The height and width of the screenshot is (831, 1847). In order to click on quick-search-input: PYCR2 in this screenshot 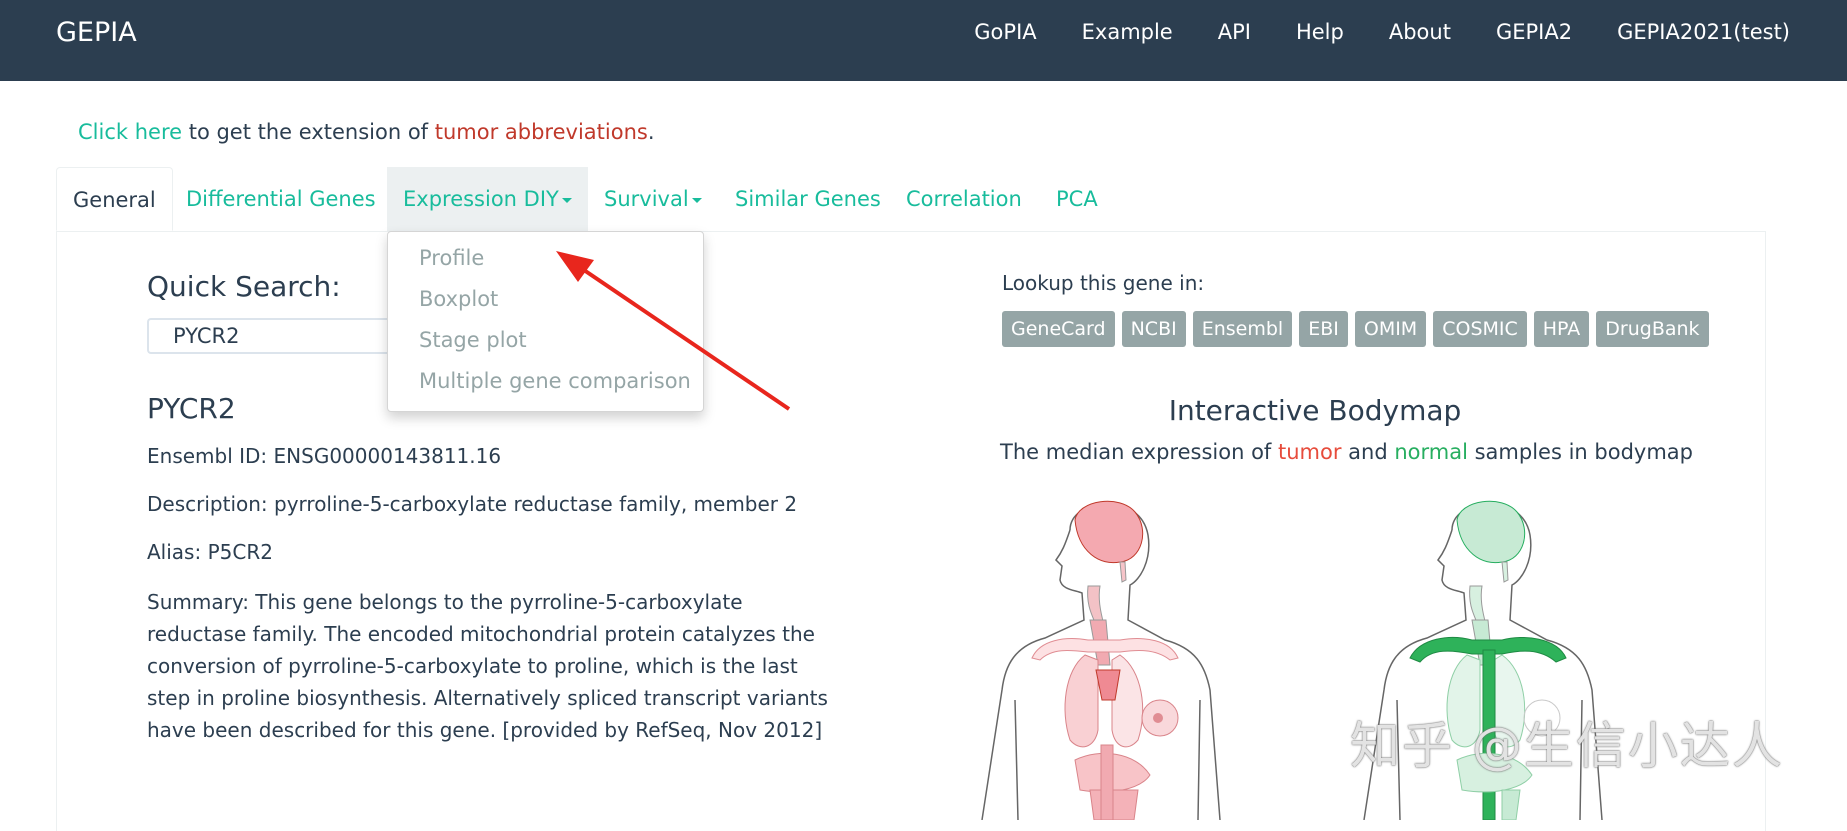, I will do `click(272, 336)`.